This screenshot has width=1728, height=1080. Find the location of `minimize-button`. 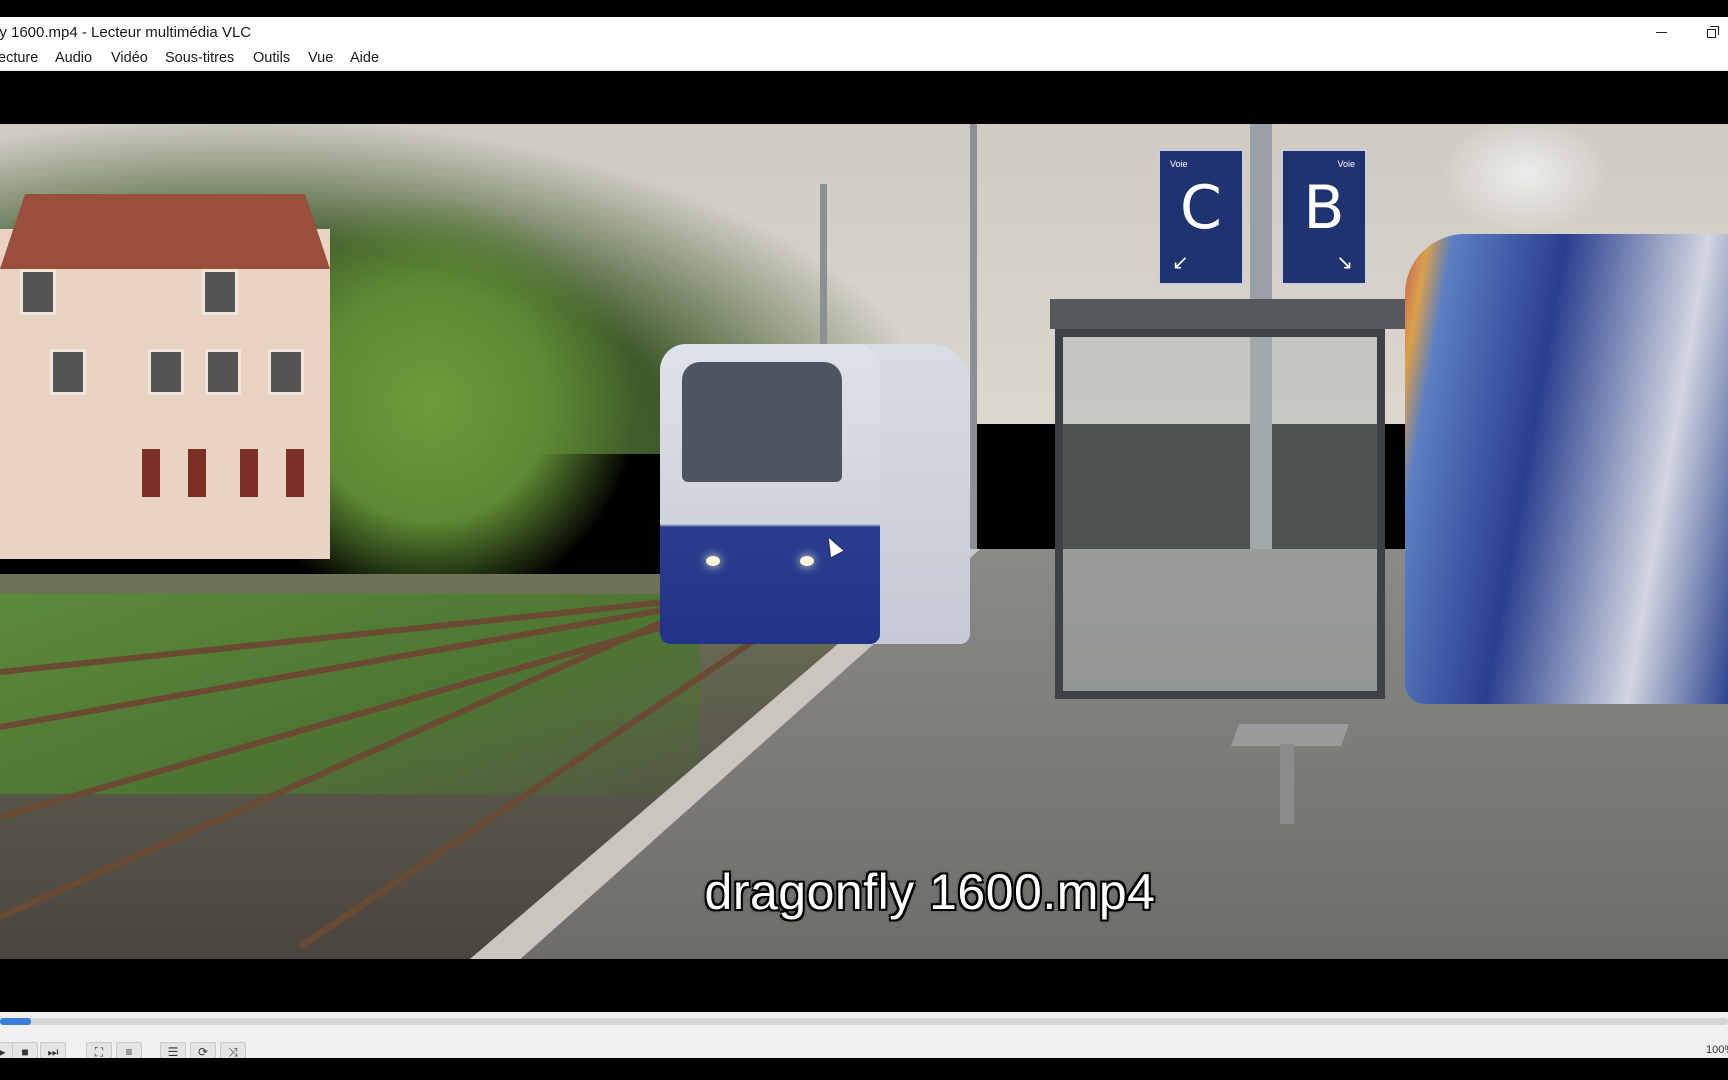

minimize-button is located at coordinates (1661, 32).